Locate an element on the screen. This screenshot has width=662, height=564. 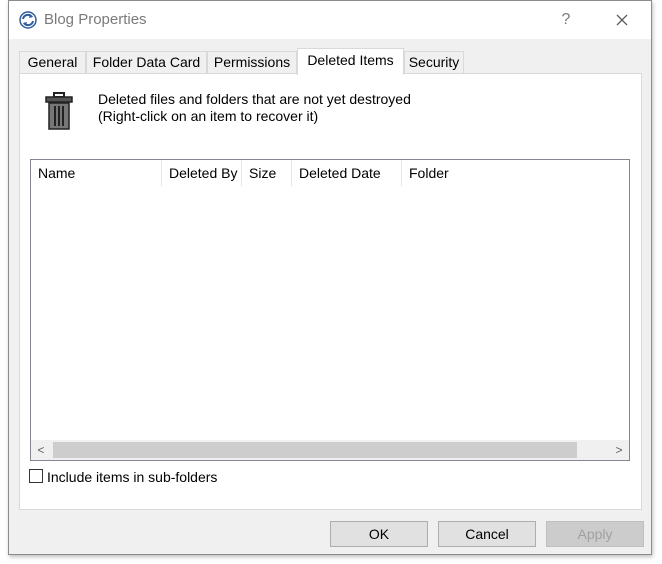
close-icon is located at coordinates (622, 20).